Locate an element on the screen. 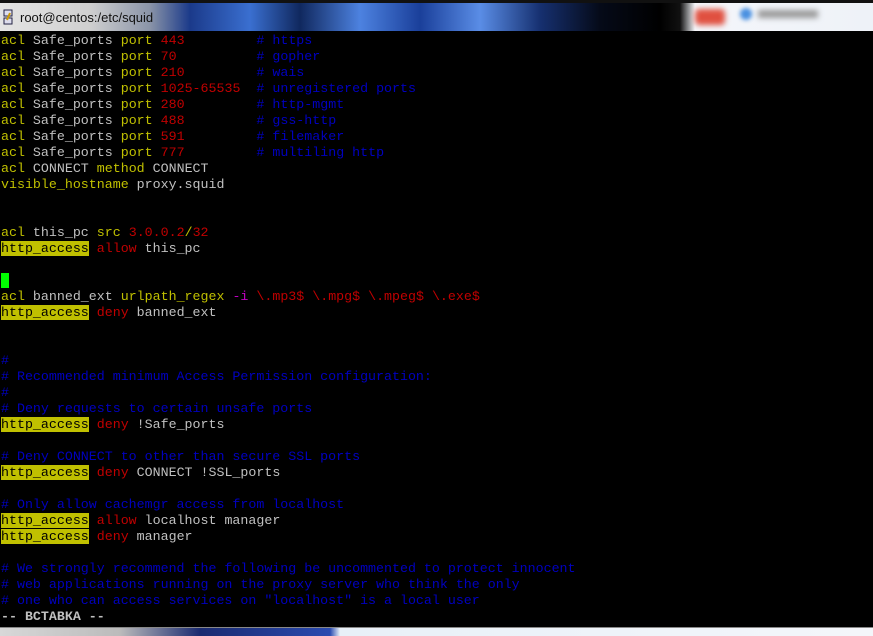 Image resolution: width=873 pixels, height=636 pixels. editor-line: # Deny requests to certain unsafe ports is located at coordinates (437, 409).